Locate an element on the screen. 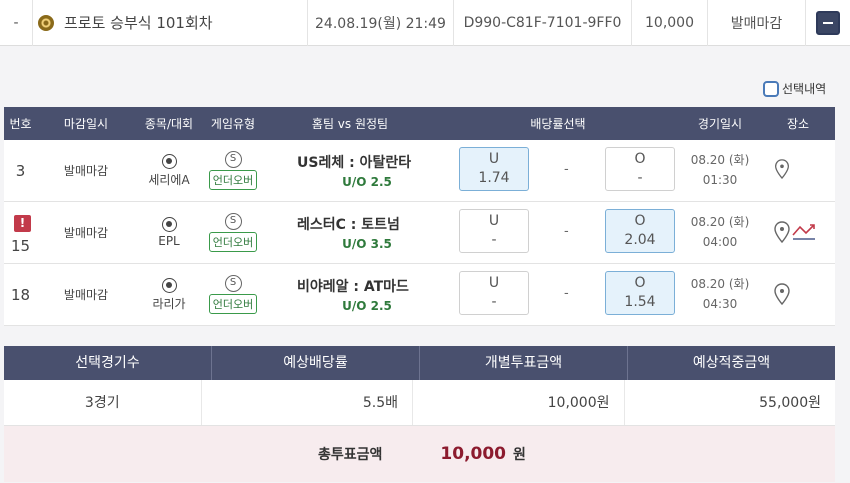 Image resolution: width=850 pixels, height=483 pixels. match-line: U/O 3.5 is located at coordinates (367, 244).